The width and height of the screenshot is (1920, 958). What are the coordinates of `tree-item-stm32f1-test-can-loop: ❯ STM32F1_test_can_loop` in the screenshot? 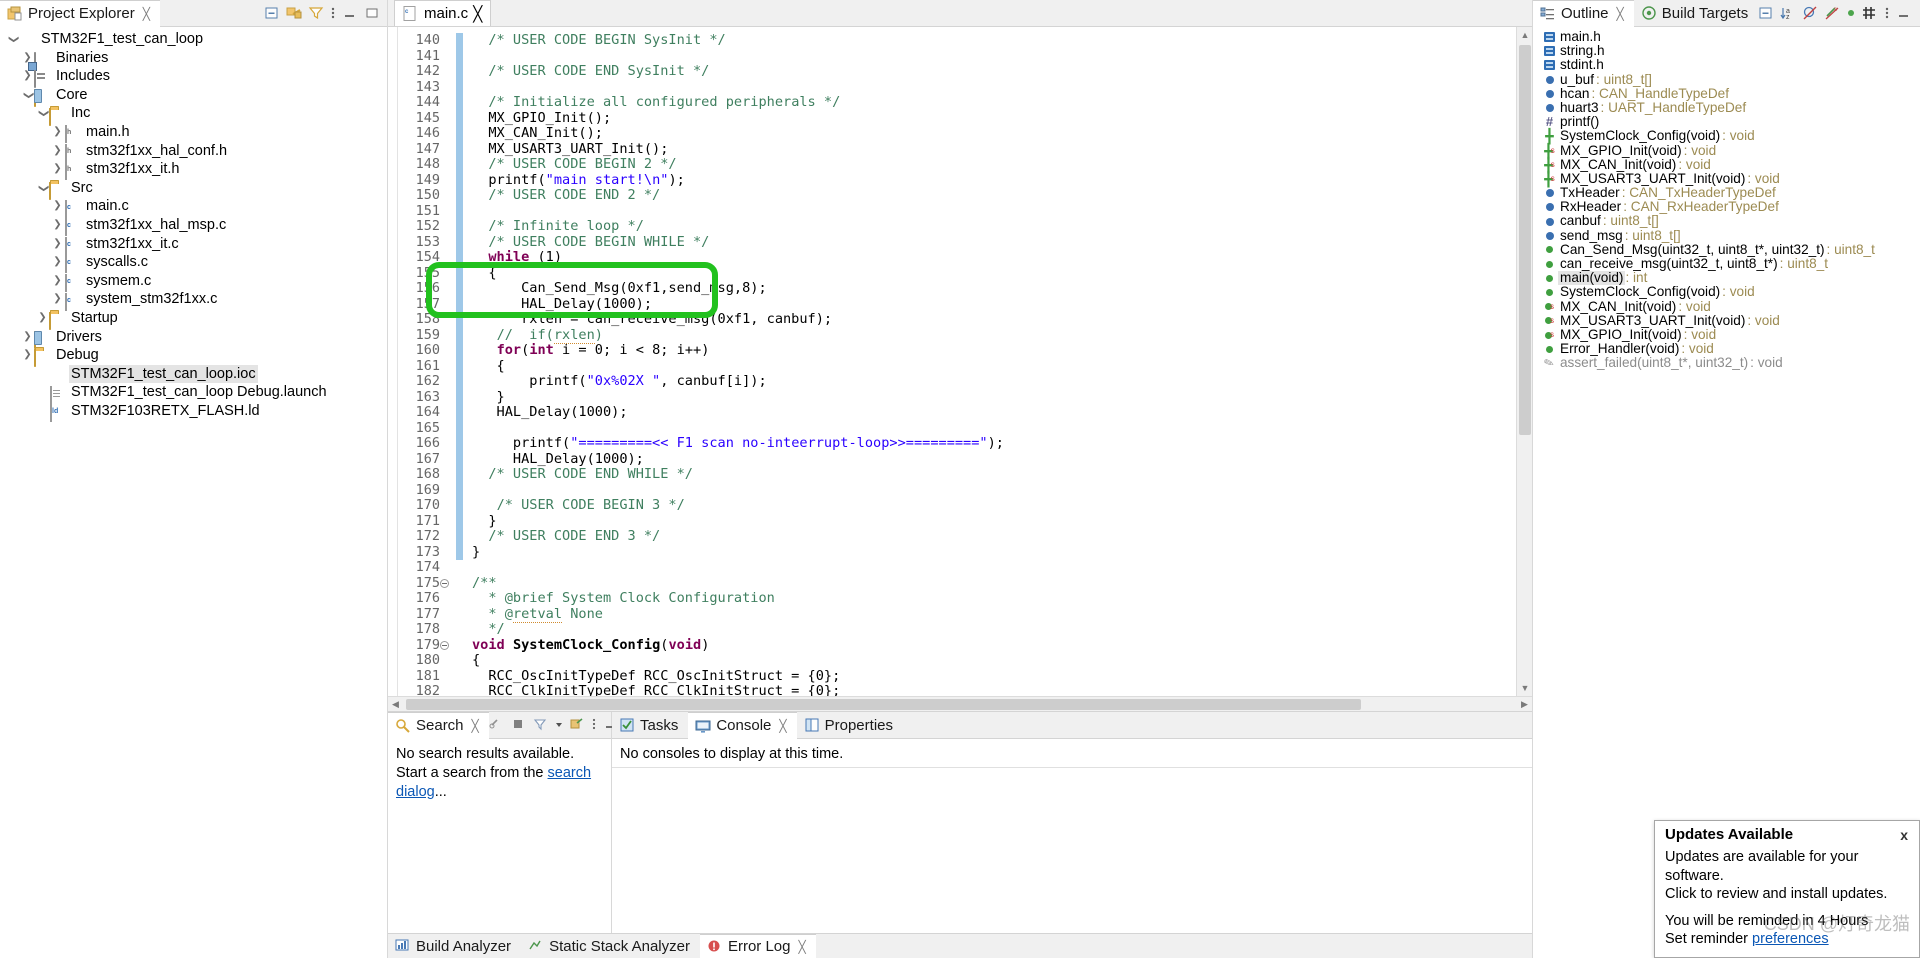 It's located at (193, 39).